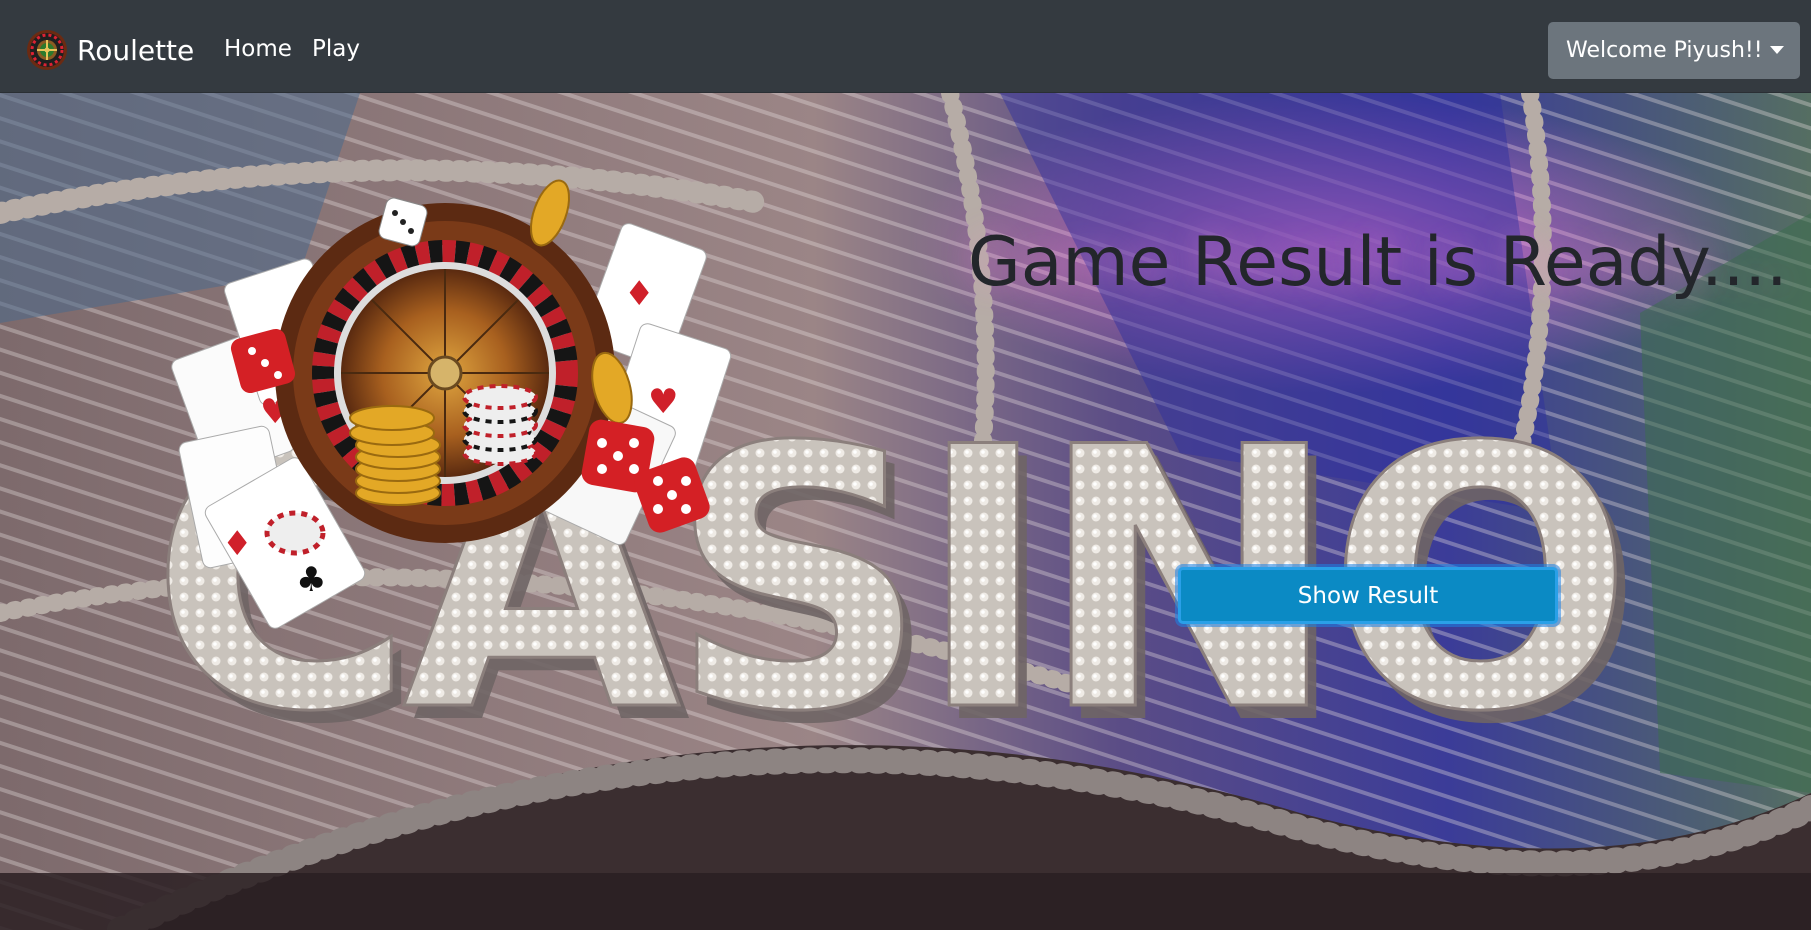 The height and width of the screenshot is (930, 1811). Describe the element at coordinates (136, 50) in the screenshot. I see `brand-name: Roulette` at that location.